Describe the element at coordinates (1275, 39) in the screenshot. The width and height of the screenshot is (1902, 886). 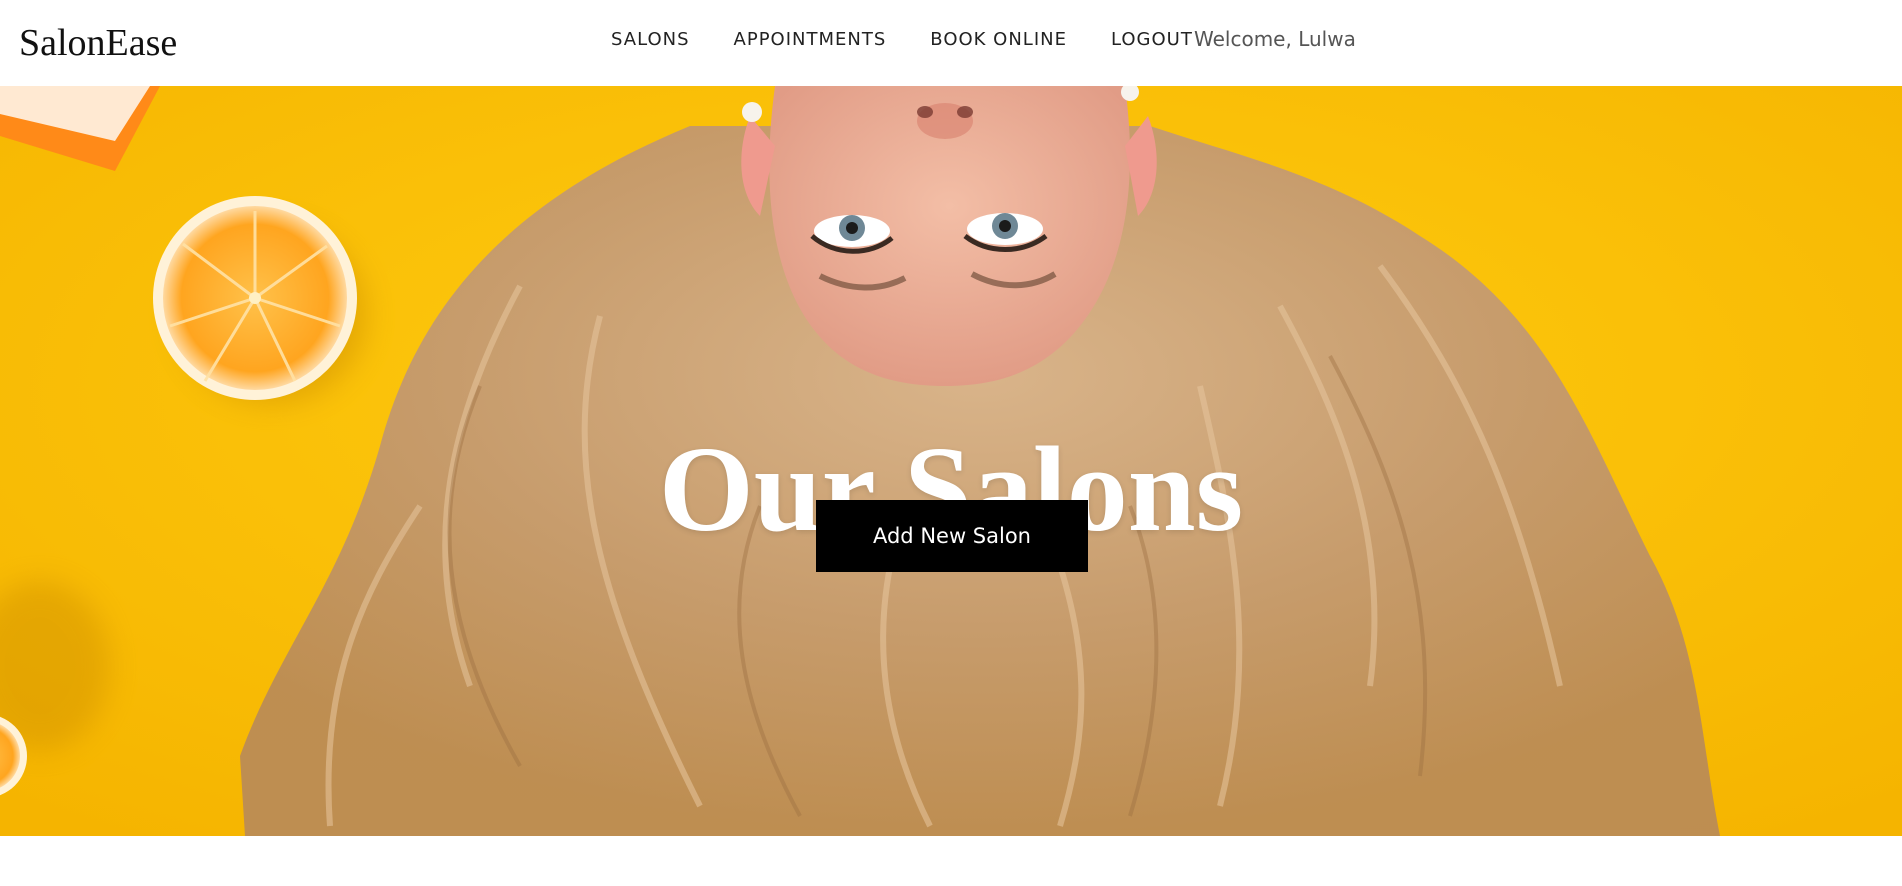
I see `welcome-message: Welcome, Lulwa` at that location.